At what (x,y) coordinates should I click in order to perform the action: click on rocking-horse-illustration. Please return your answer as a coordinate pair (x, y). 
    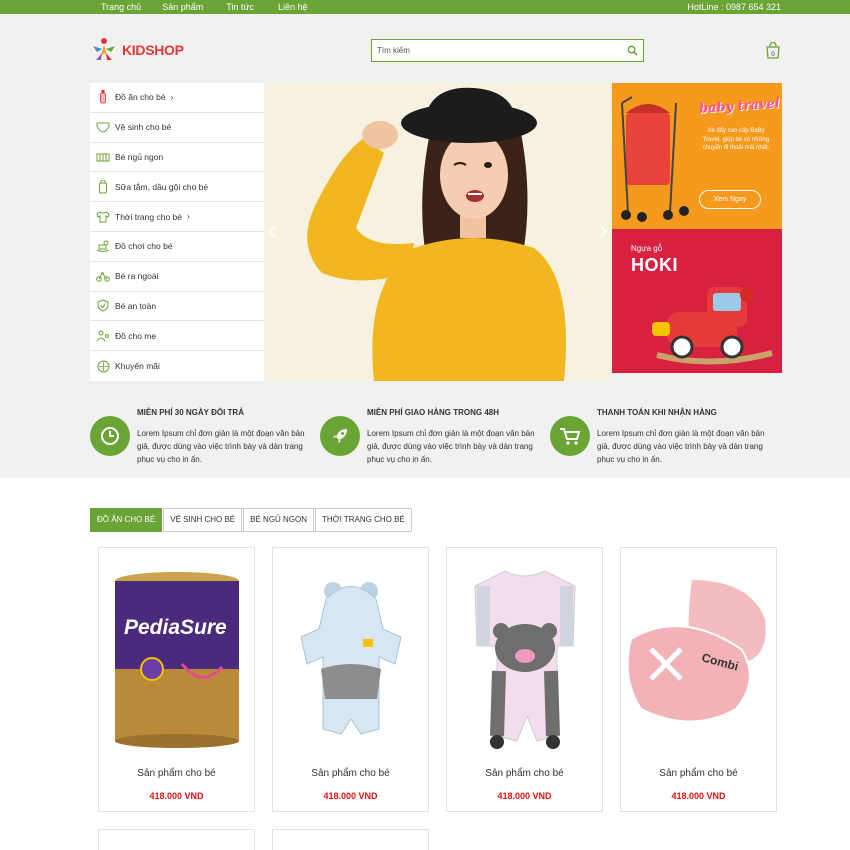
    Looking at the image, I should click on (712, 326).